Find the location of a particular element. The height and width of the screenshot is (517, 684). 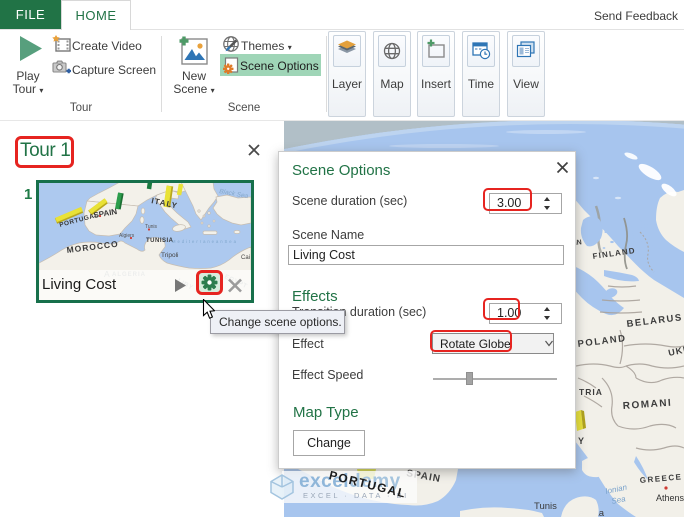

svg-text: Athens is located at coordinates (670, 498).